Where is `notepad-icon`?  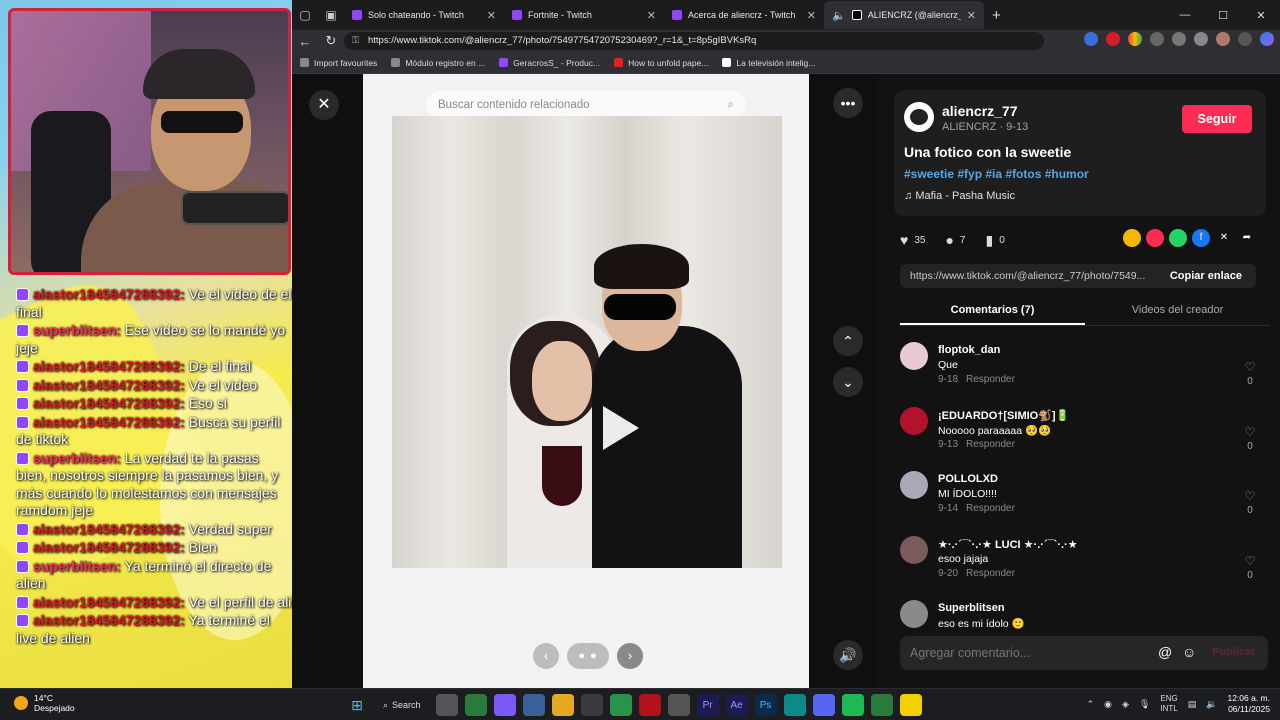
notepad-icon is located at coordinates (533, 705).